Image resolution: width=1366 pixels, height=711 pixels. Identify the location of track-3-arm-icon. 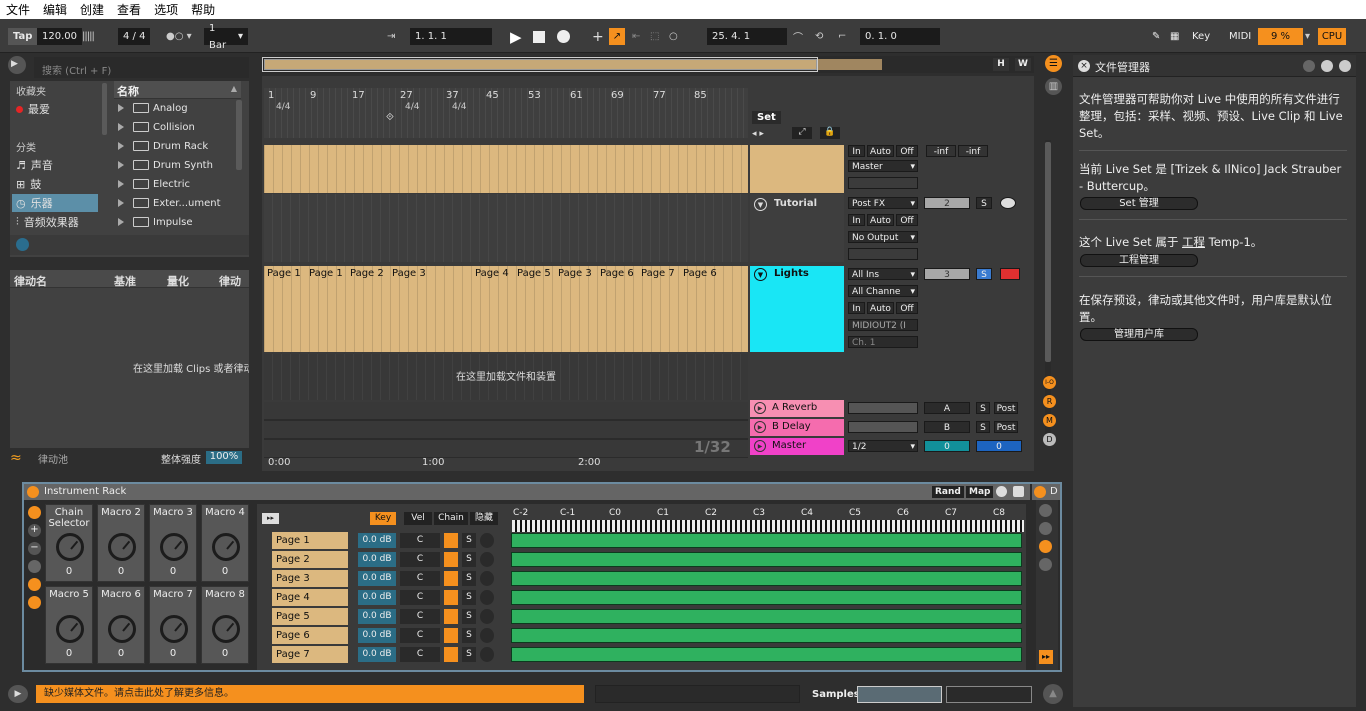
(1010, 274).